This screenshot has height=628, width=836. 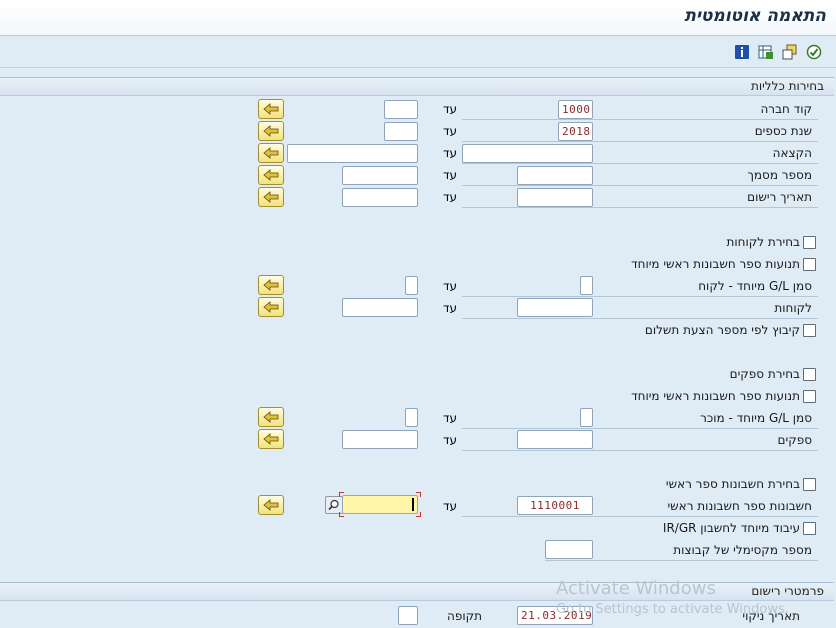 What do you see at coordinates (555, 307) in the screenshot?
I see `customer-accounts-from-field` at bounding box center [555, 307].